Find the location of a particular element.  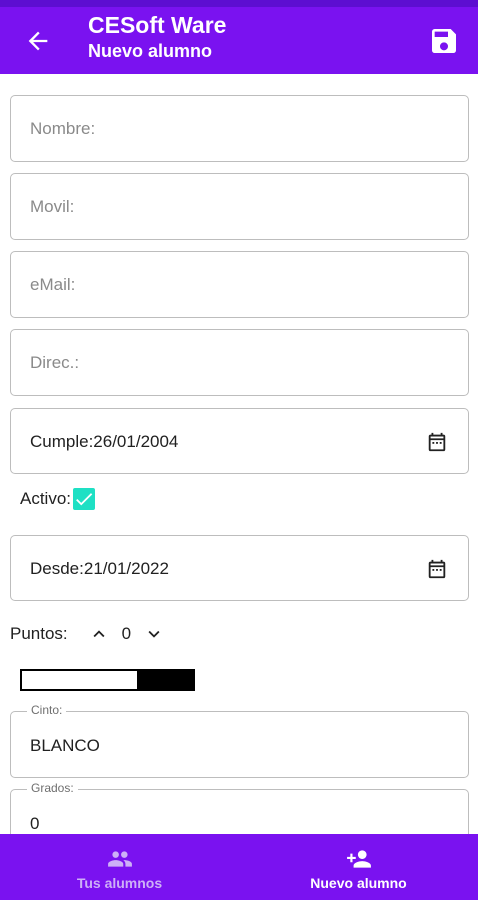

app-bar-titles: CESoft Ware Nuevo alumno is located at coordinates (157, 37).